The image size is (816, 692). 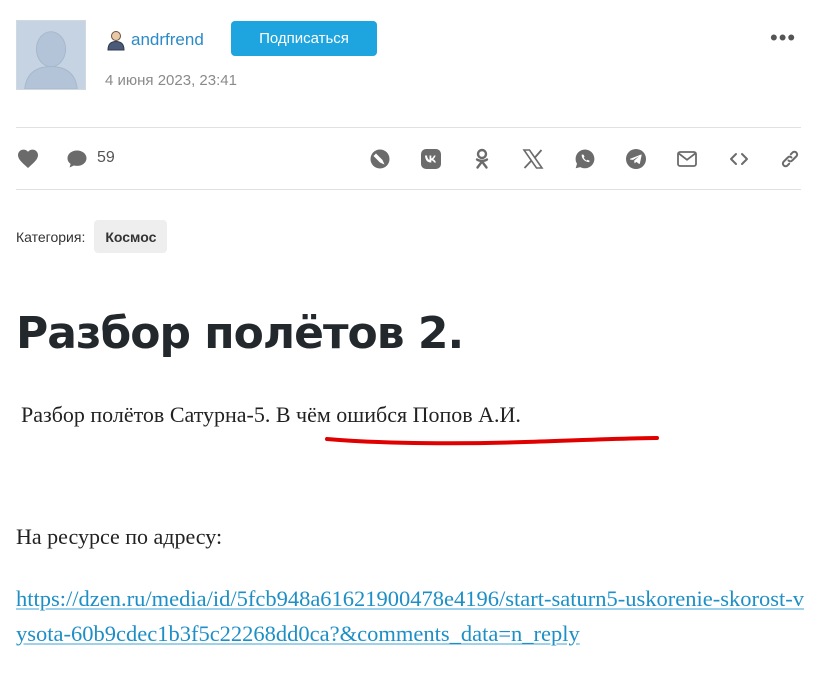 What do you see at coordinates (492, 441) in the screenshot?
I see `red-underline-annotation` at bounding box center [492, 441].